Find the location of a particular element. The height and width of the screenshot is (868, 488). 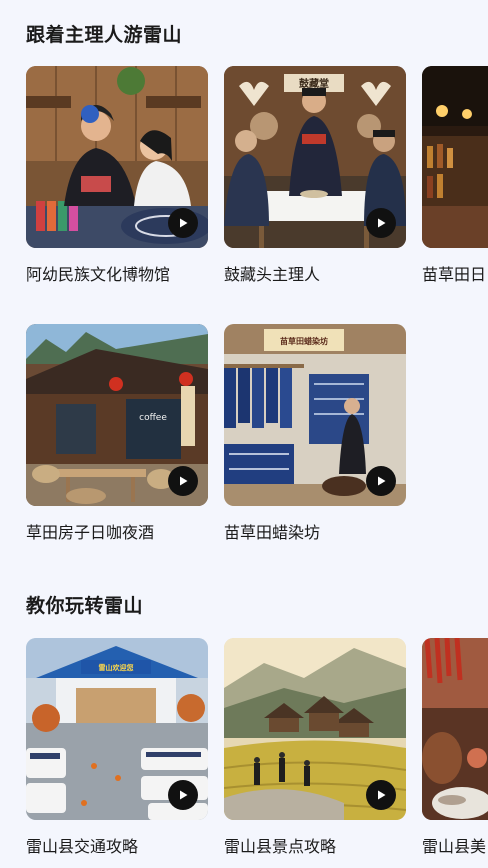

card-thumbnail: 雷山欢迎您 is located at coordinates (117, 729).